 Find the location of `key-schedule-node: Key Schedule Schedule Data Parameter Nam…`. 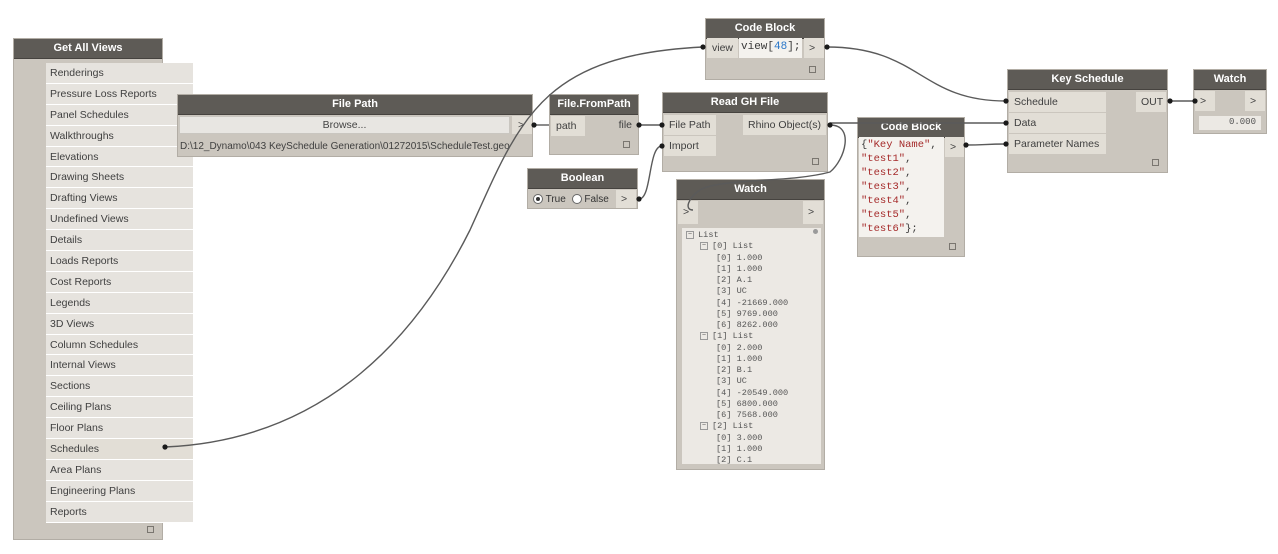

key-schedule-node: Key Schedule Schedule Data Parameter Nam… is located at coordinates (1087, 121).